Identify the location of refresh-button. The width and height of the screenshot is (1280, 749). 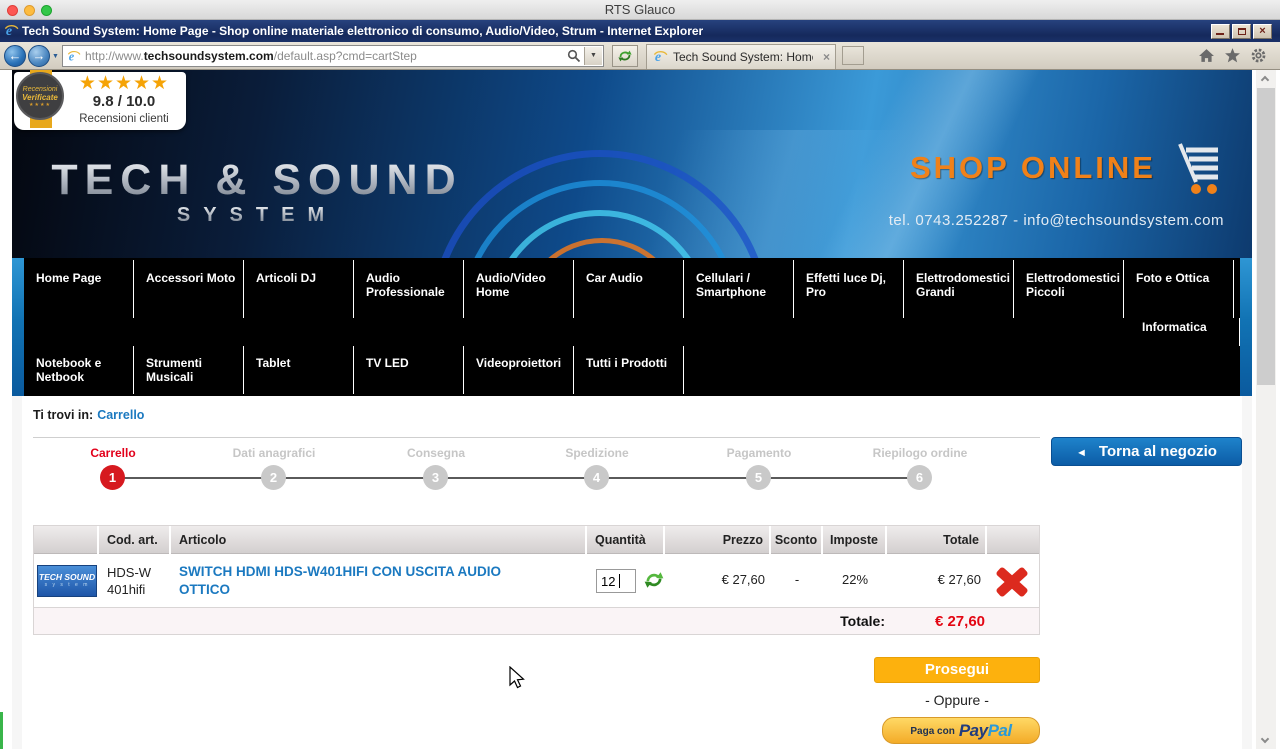
(625, 56).